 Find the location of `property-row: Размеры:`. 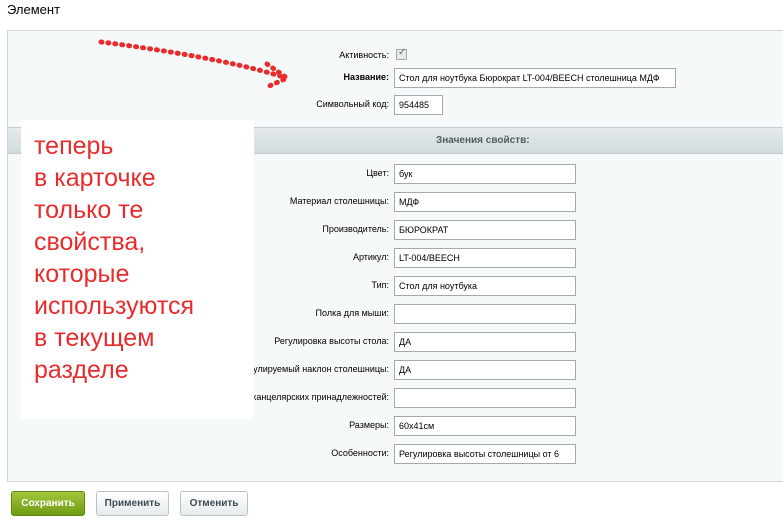

property-row: Размеры: is located at coordinates (391, 427).